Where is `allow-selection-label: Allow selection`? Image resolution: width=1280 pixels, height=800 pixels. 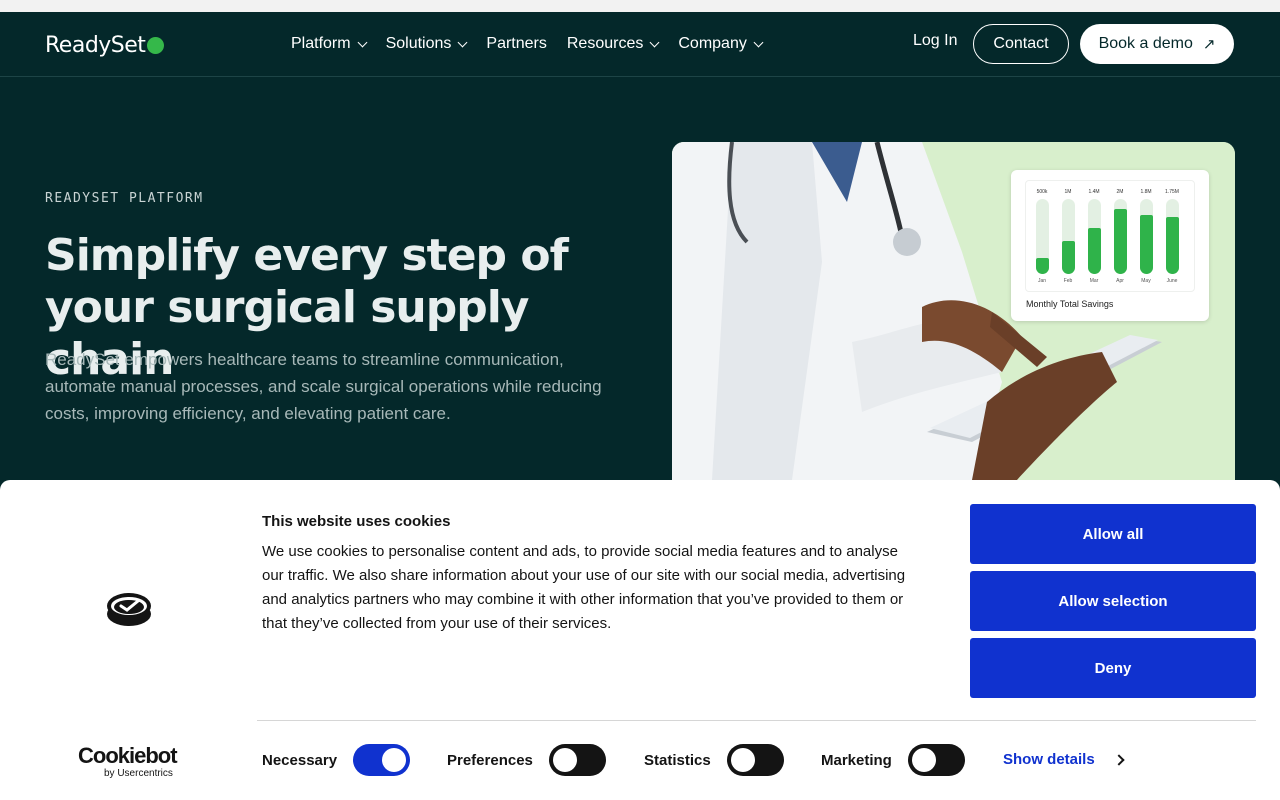 allow-selection-label: Allow selection is located at coordinates (1113, 601).